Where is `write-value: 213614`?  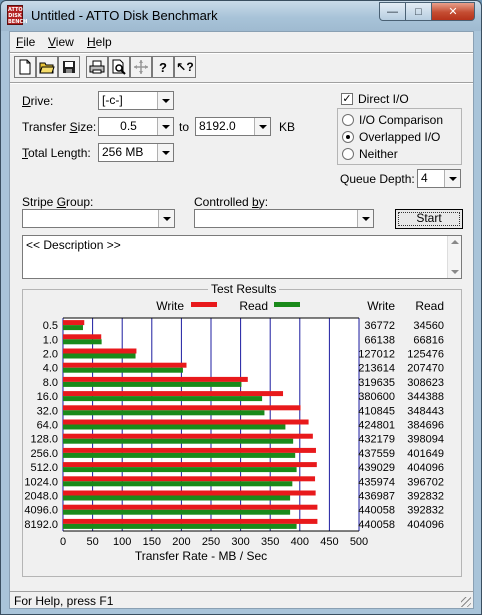
write-value: 213614 is located at coordinates (376, 369).